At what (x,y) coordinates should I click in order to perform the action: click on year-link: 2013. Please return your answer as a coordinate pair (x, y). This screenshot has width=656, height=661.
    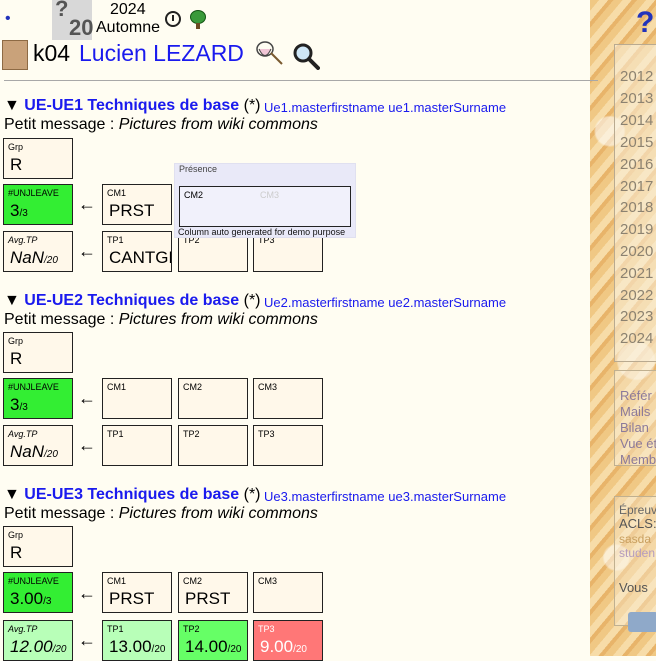
    Looking at the image, I should click on (636, 98).